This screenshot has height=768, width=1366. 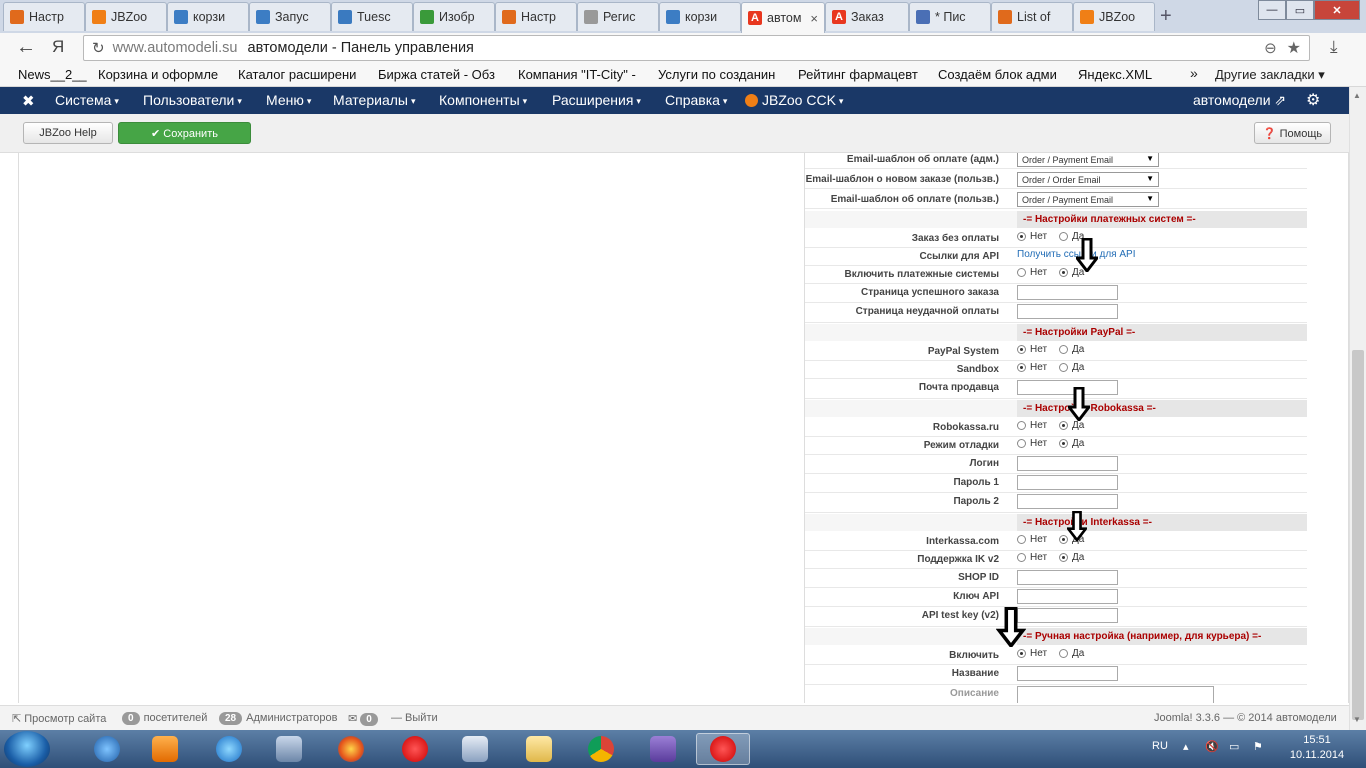 I want to click on browser-tab: Aавтом ×, so click(x=783, y=17).